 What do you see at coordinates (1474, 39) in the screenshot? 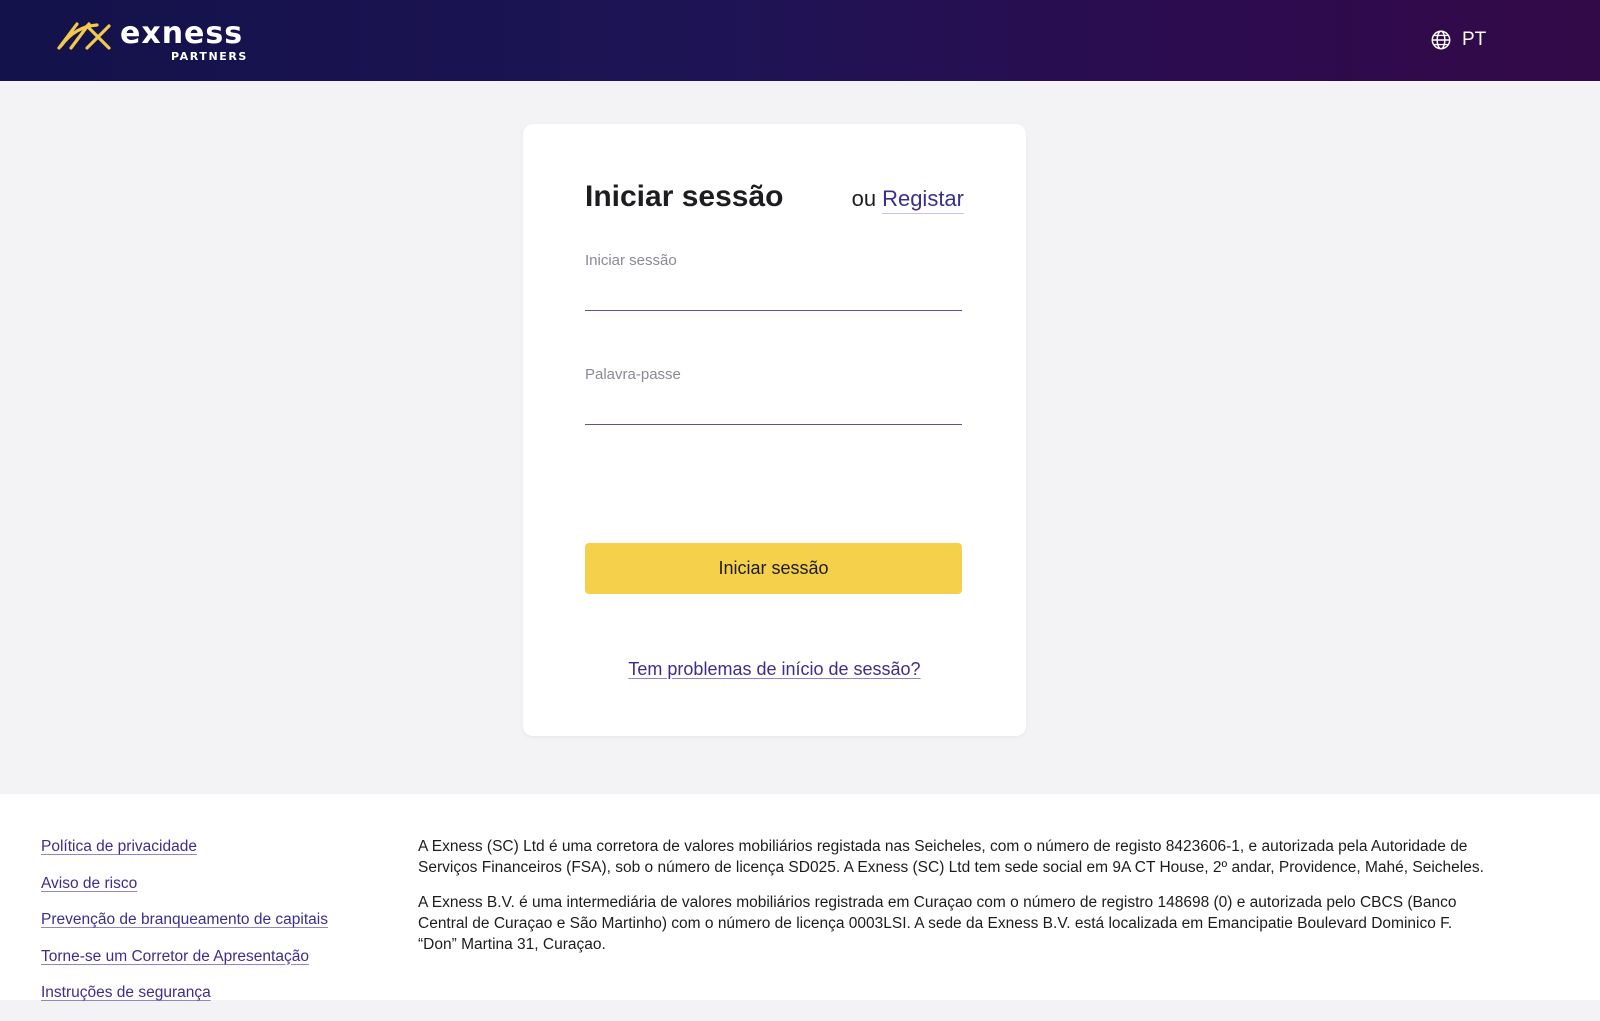
I see `language-label: PT` at bounding box center [1474, 39].